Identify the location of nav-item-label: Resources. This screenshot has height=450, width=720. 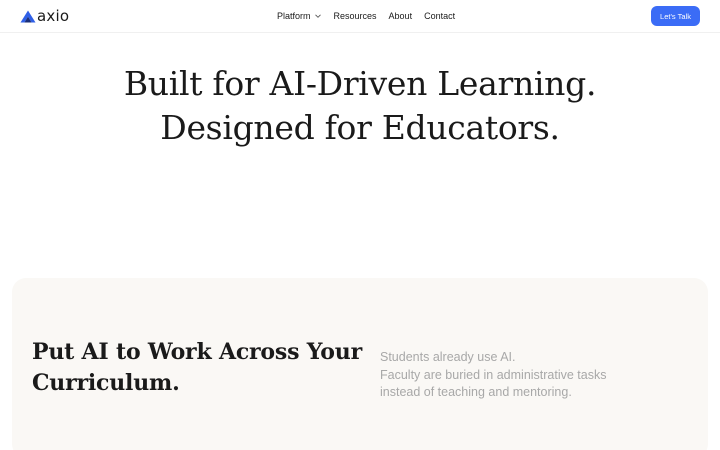
(355, 15).